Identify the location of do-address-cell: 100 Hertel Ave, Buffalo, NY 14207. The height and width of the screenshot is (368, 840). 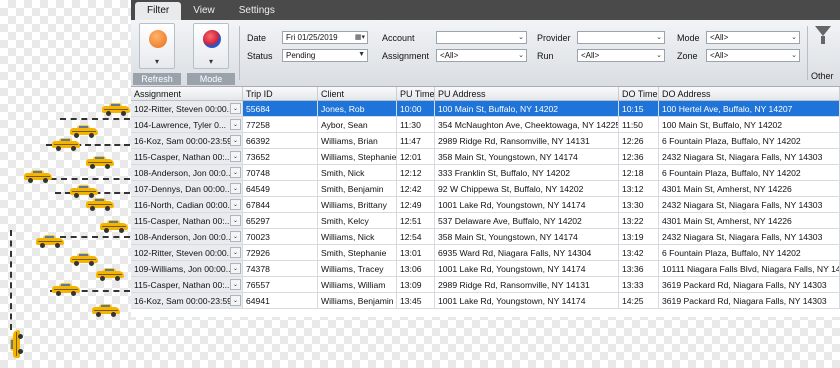
(749, 108).